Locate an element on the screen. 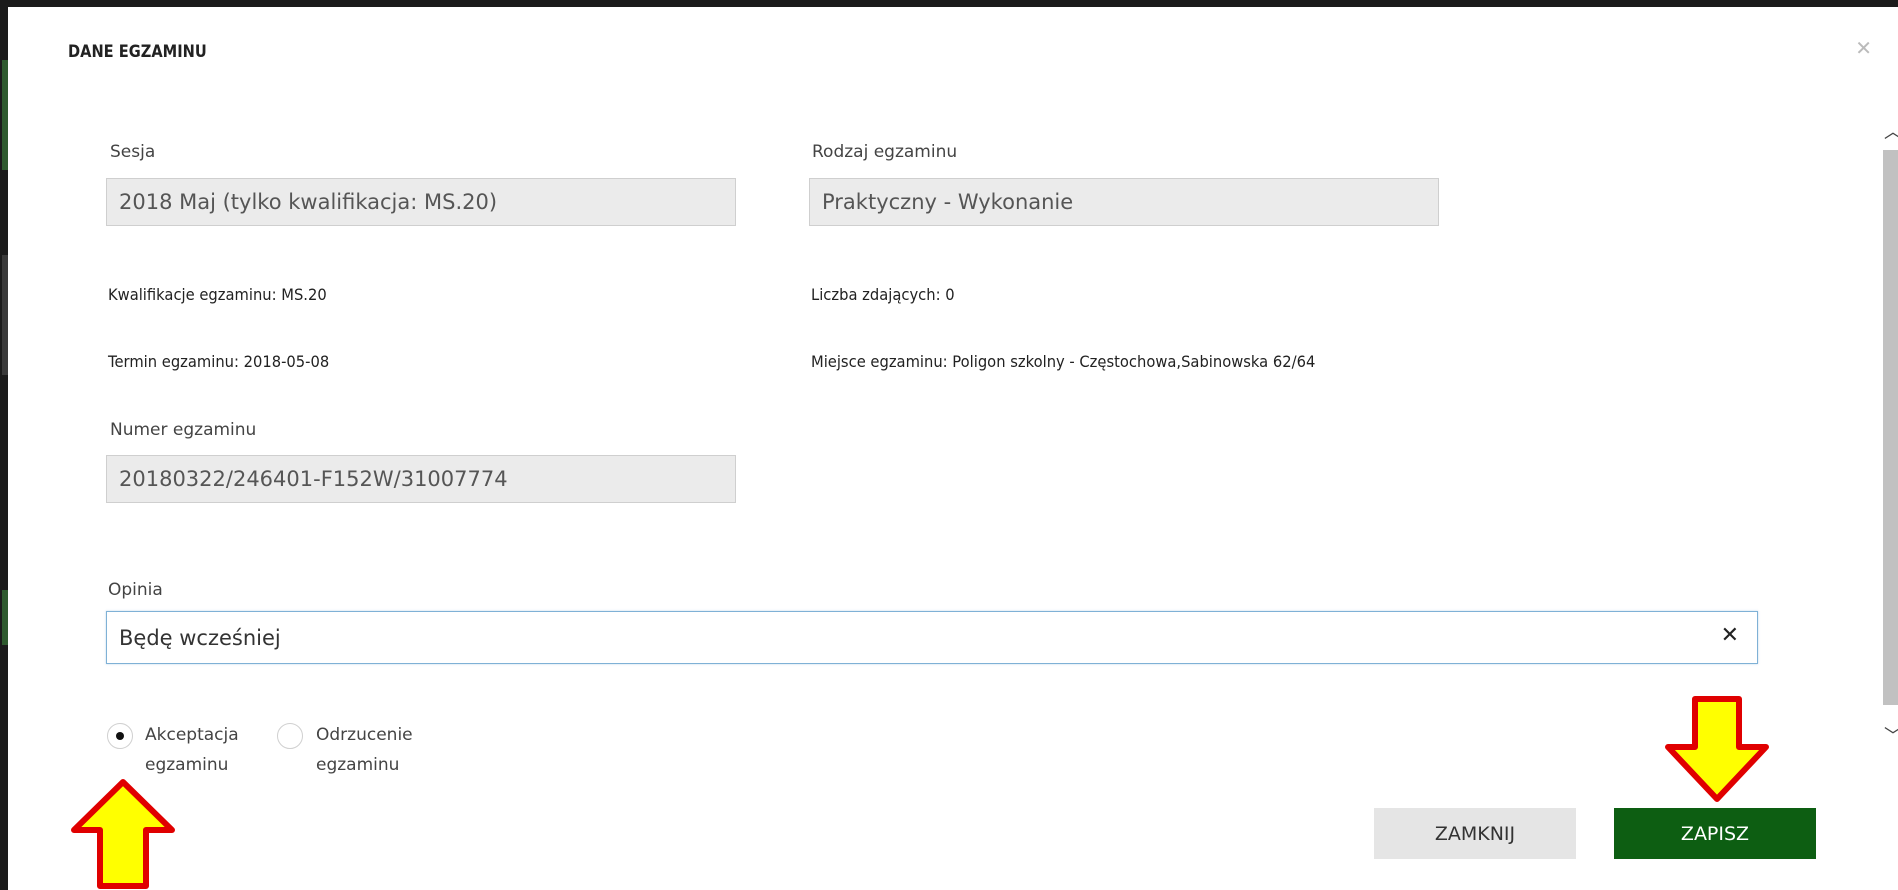 The height and width of the screenshot is (890, 1898). radio-reject-label: Odrzucenie egzaminu is located at coordinates (364, 750).